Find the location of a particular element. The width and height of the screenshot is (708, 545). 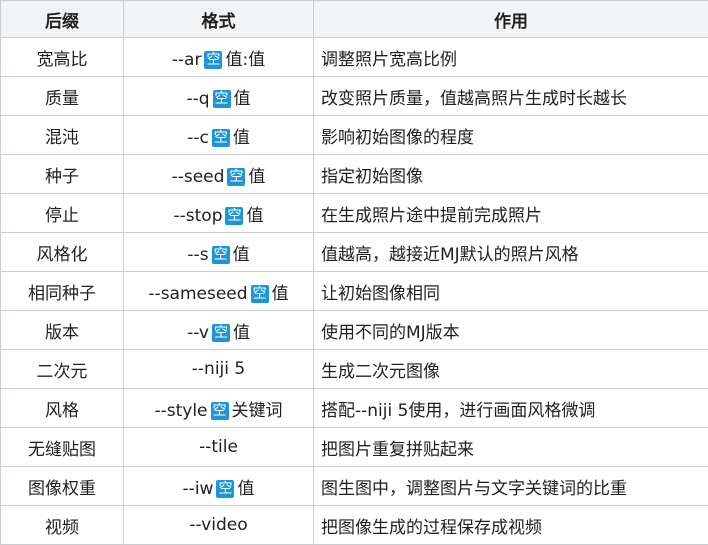

param-description: 影响初始图像的程度 is located at coordinates (511, 135).